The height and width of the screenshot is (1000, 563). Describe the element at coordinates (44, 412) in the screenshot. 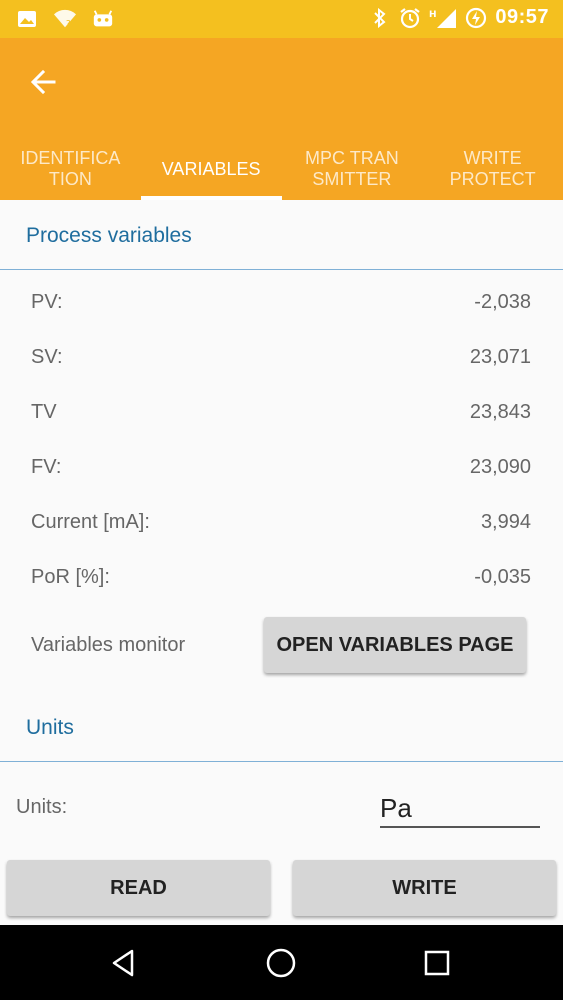

I see `tv-label: TV` at that location.